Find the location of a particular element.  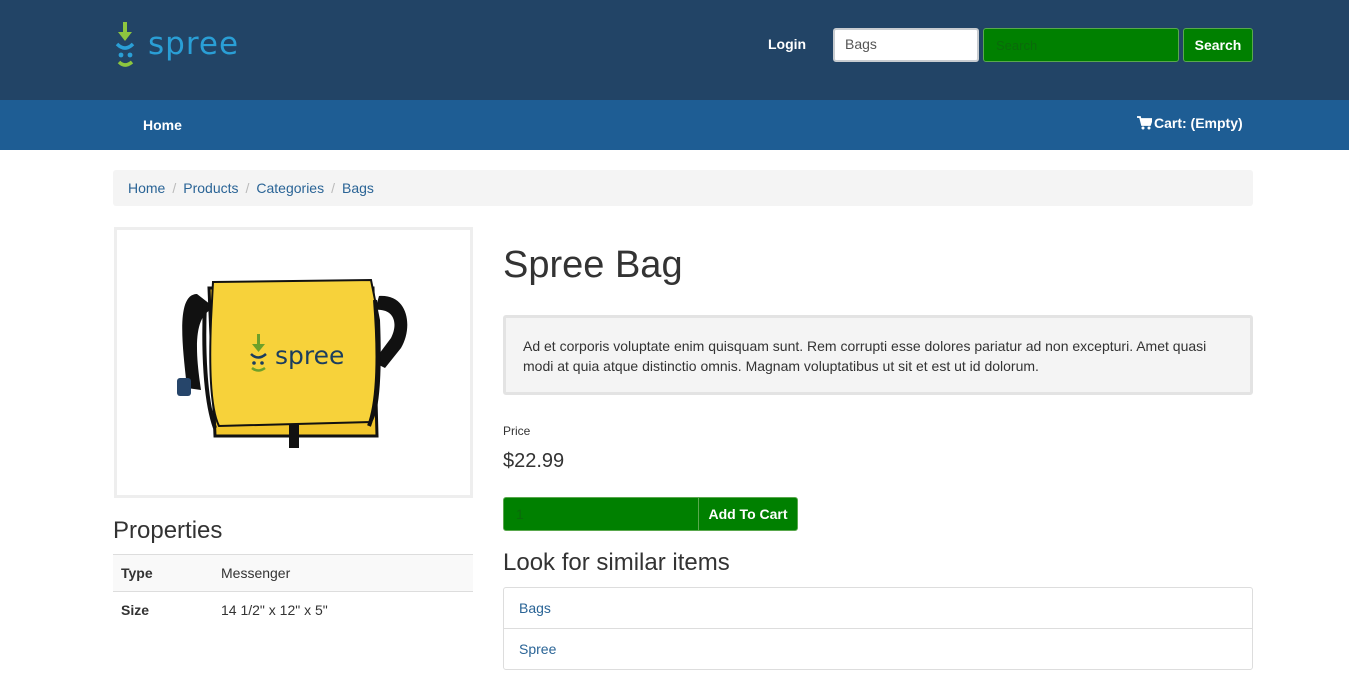

property-value: Messenger is located at coordinates (343, 573).